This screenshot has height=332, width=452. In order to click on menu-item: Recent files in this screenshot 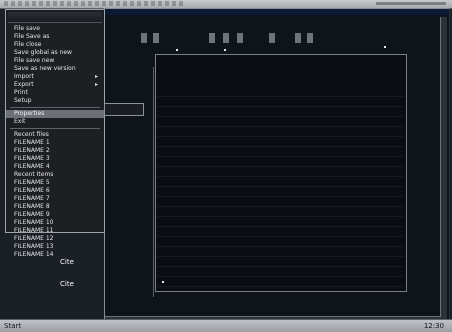, I will do `click(55, 135)`.